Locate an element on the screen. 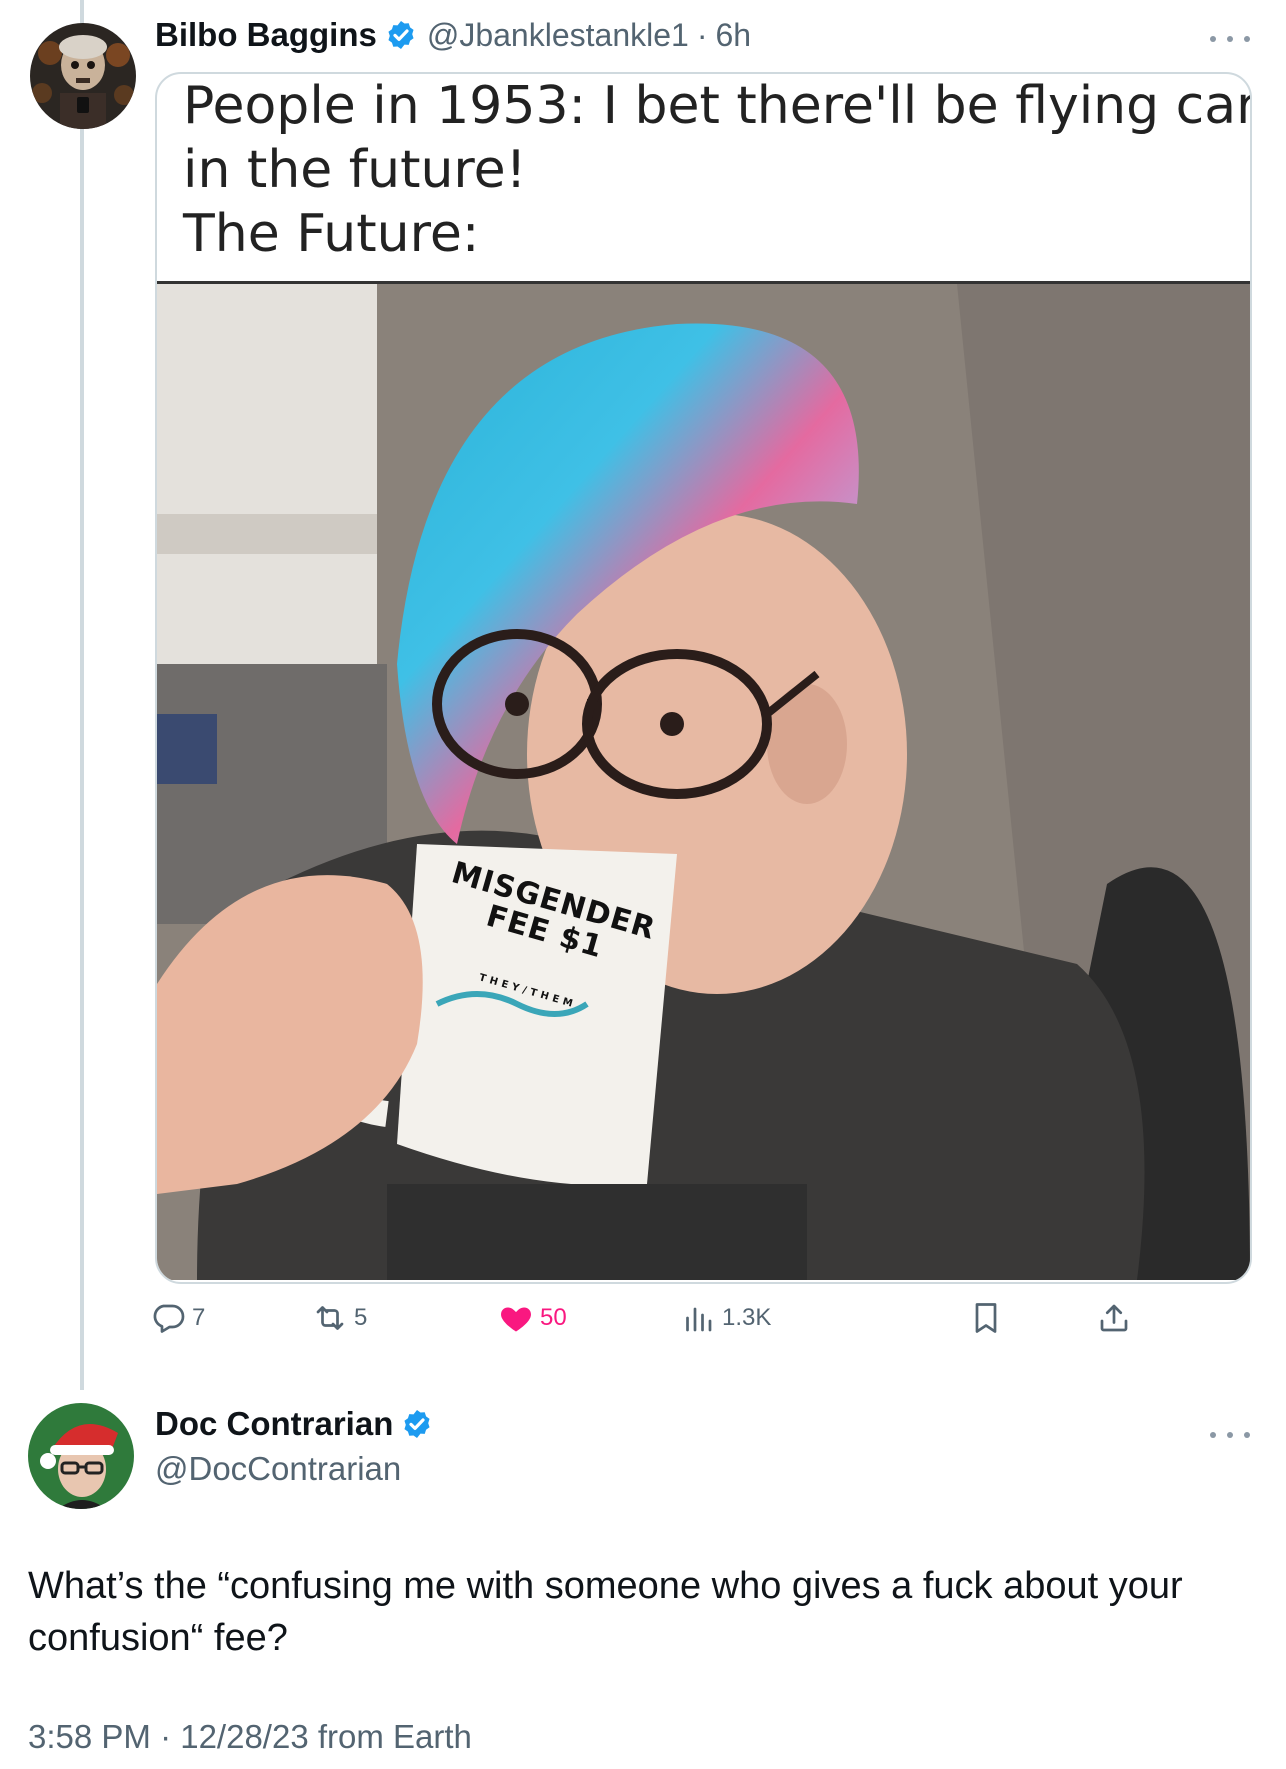 Image resolution: width=1286 pixels, height=1769 pixels. bilbo-avatar-image is located at coordinates (83, 76).